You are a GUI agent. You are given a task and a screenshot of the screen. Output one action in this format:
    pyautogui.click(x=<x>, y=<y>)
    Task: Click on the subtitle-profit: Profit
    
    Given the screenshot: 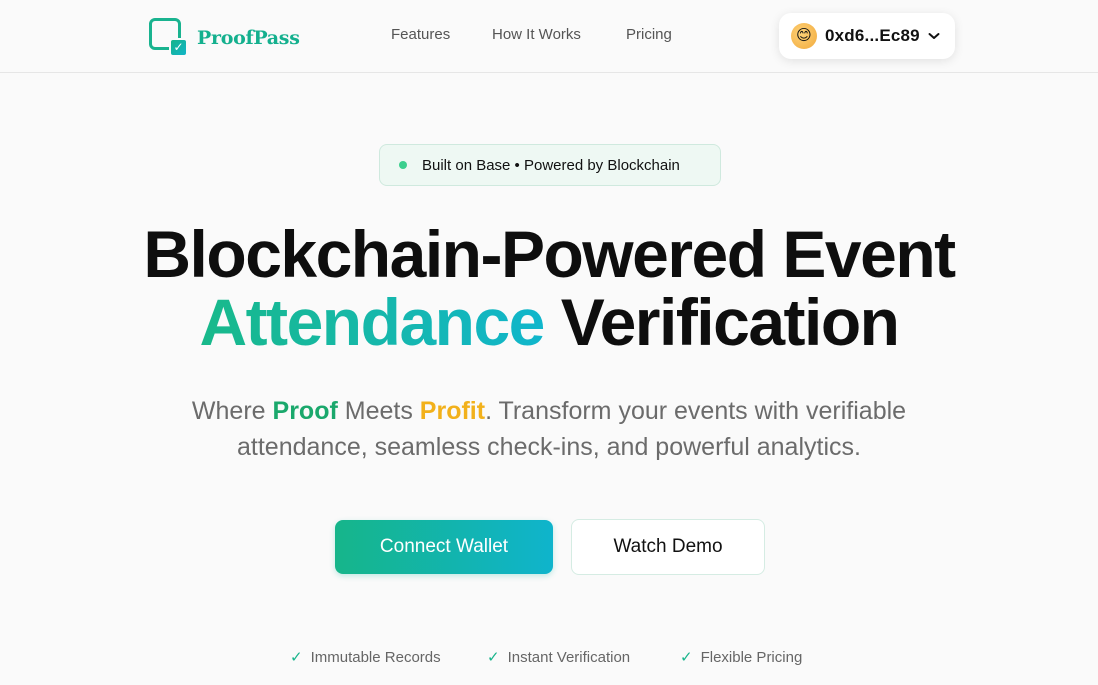 What is the action you would take?
    pyautogui.click(x=452, y=411)
    